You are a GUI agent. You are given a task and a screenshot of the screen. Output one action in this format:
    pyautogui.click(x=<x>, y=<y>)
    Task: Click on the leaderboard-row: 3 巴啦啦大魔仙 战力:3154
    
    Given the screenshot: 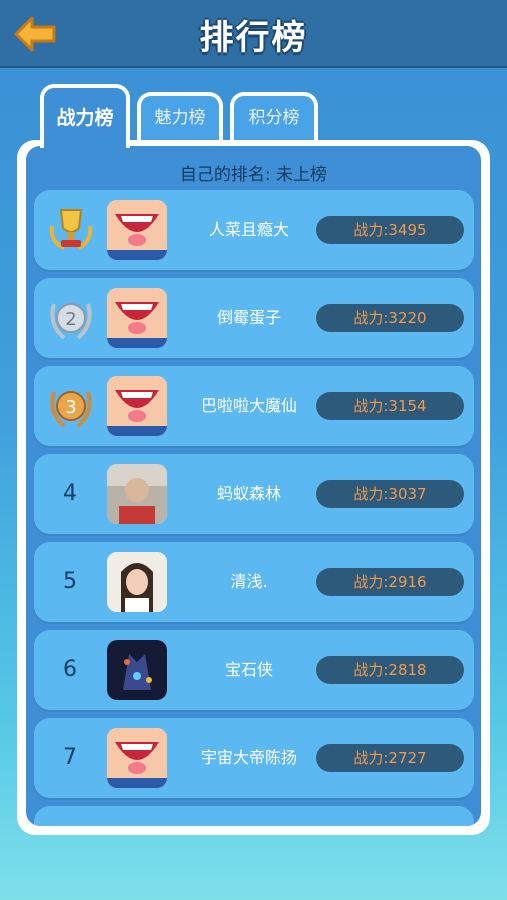 What is the action you would take?
    pyautogui.click(x=254, y=406)
    